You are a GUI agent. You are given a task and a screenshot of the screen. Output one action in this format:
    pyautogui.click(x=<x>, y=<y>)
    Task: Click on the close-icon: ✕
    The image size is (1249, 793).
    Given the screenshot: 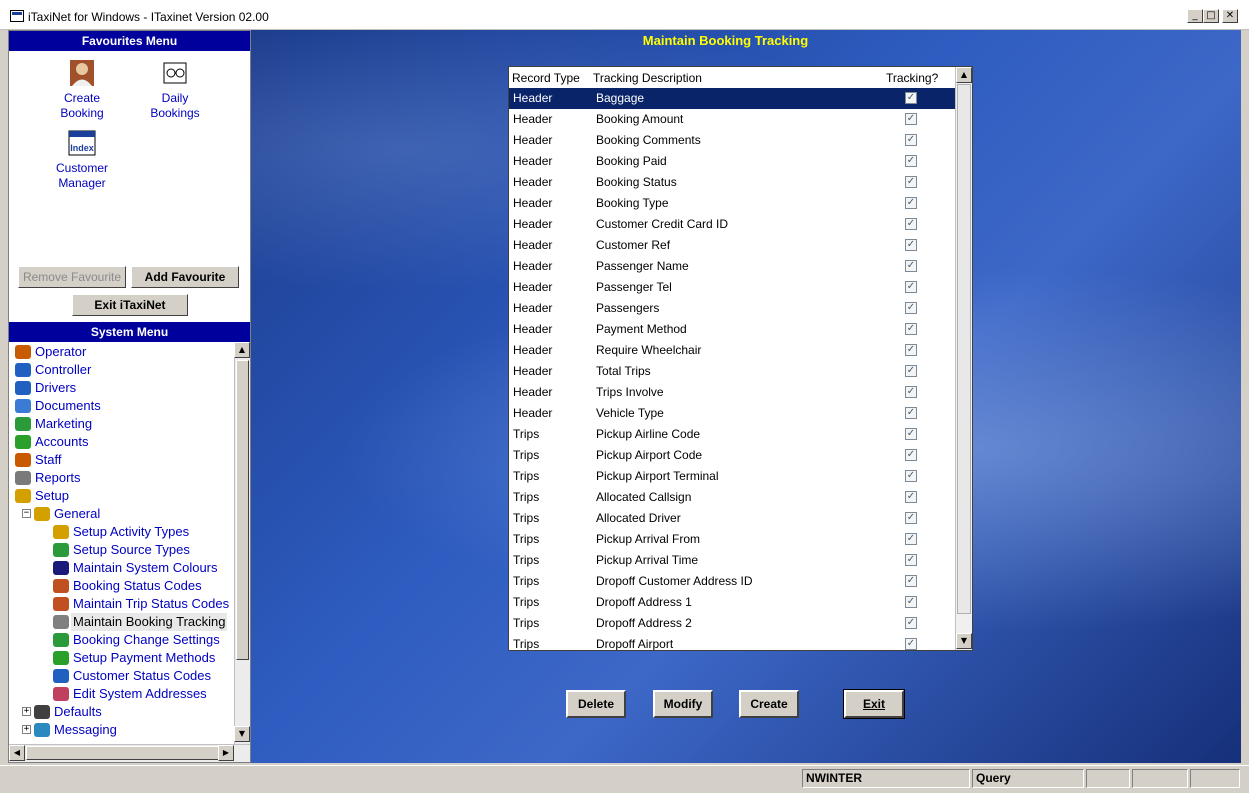 What is the action you would take?
    pyautogui.click(x=1230, y=16)
    